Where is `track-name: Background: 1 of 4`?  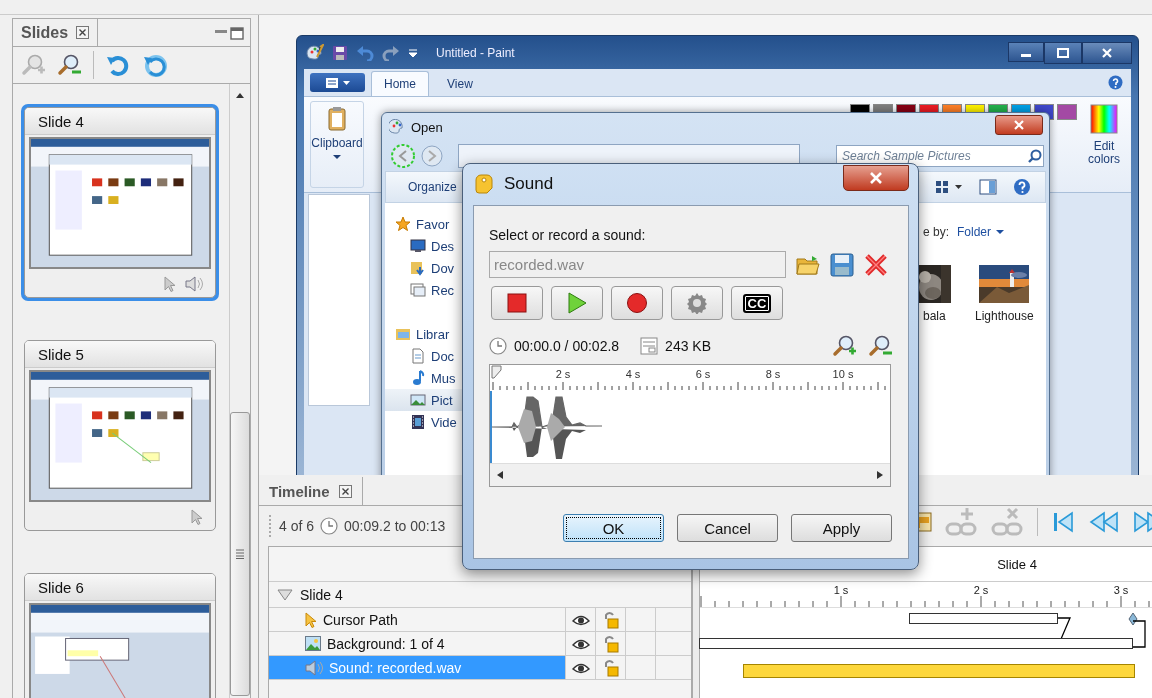 track-name: Background: 1 of 4 is located at coordinates (417, 643).